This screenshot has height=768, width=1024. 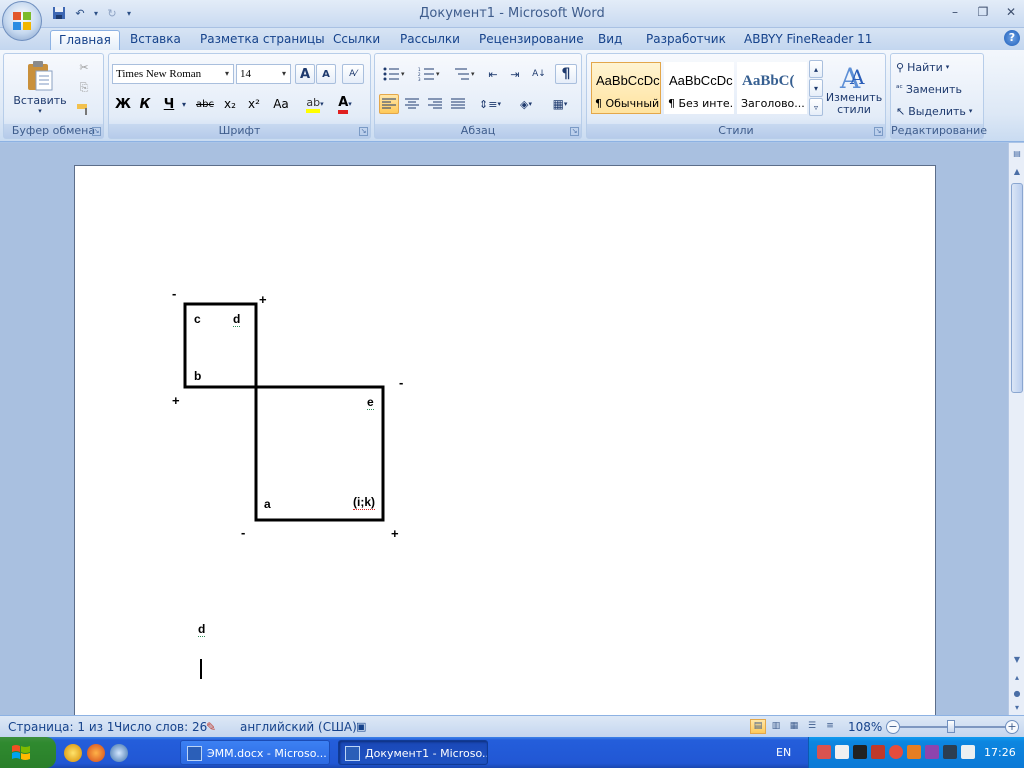 I want to click on tab-mailings: Рассылки, so click(x=430, y=40).